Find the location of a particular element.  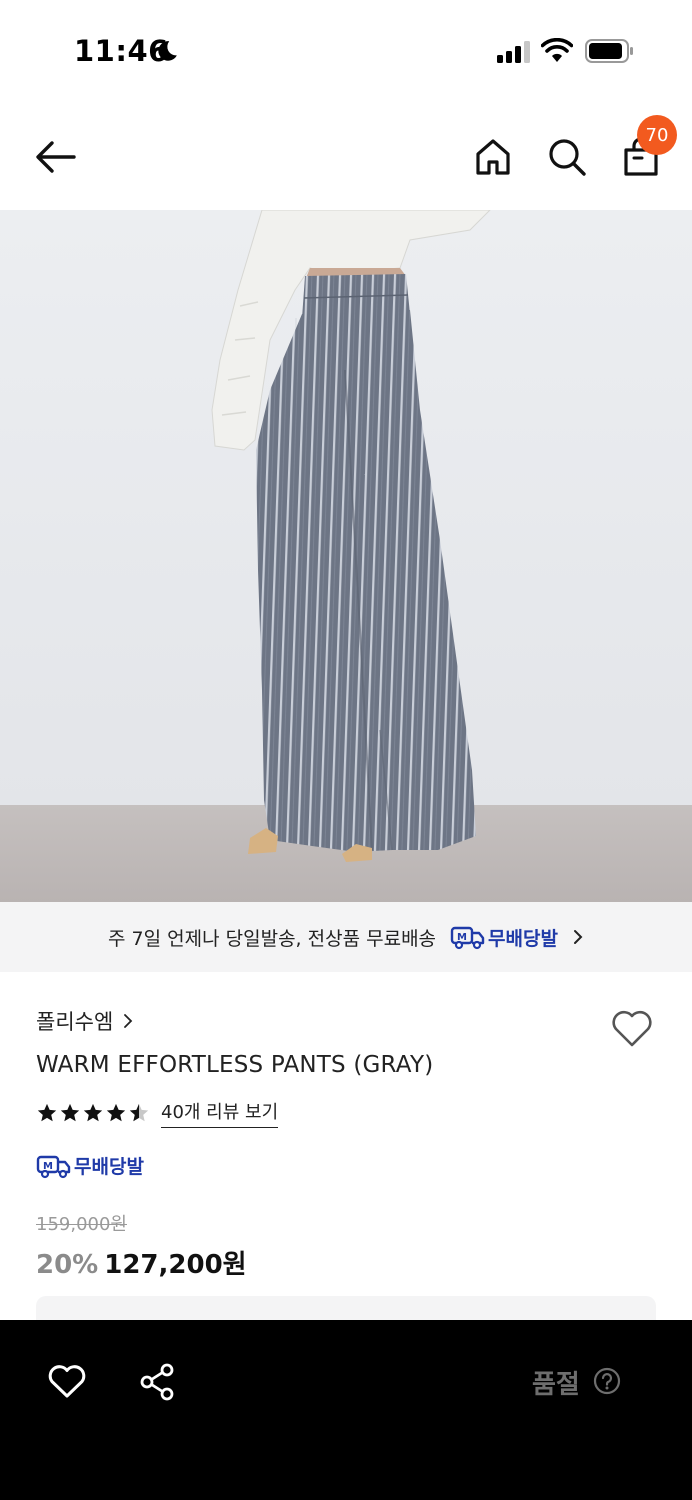

moon-icon is located at coordinates (167, 51).